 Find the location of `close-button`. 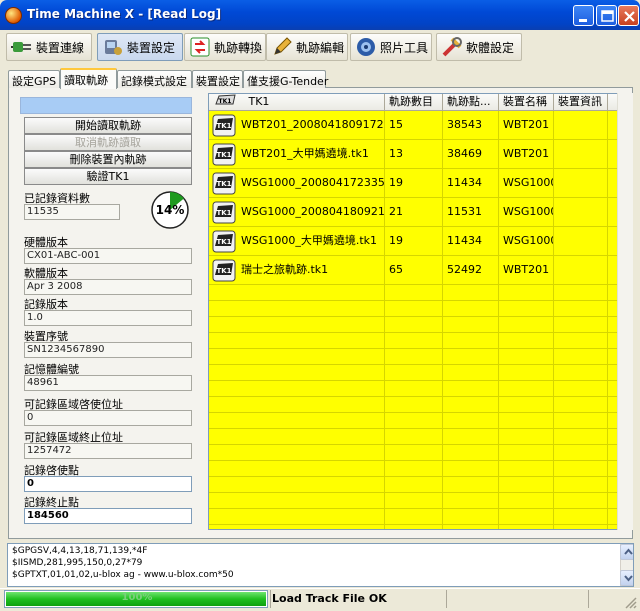

close-button is located at coordinates (628, 15).